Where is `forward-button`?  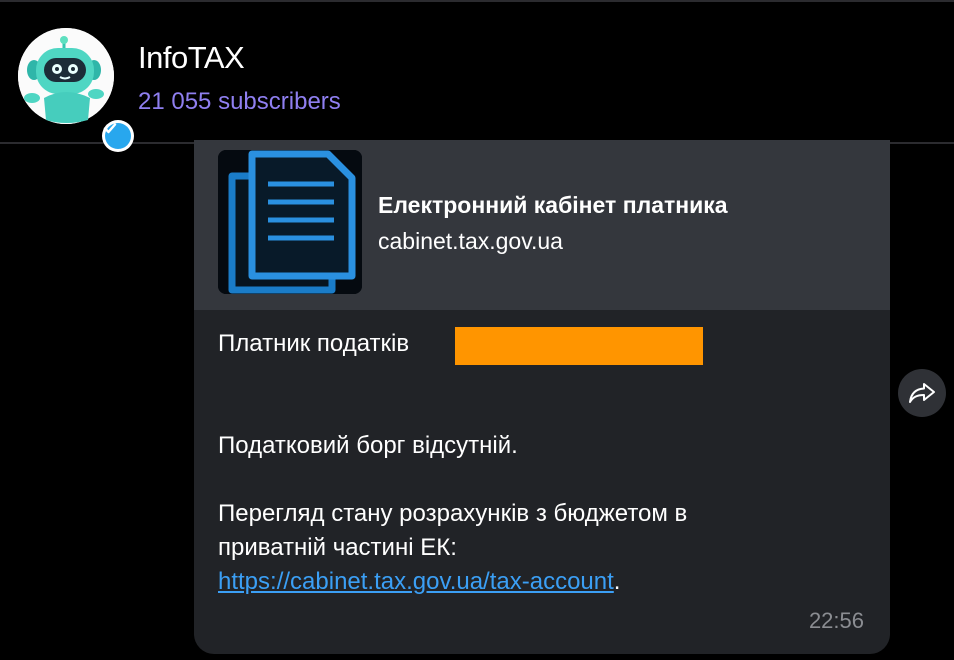 forward-button is located at coordinates (922, 393).